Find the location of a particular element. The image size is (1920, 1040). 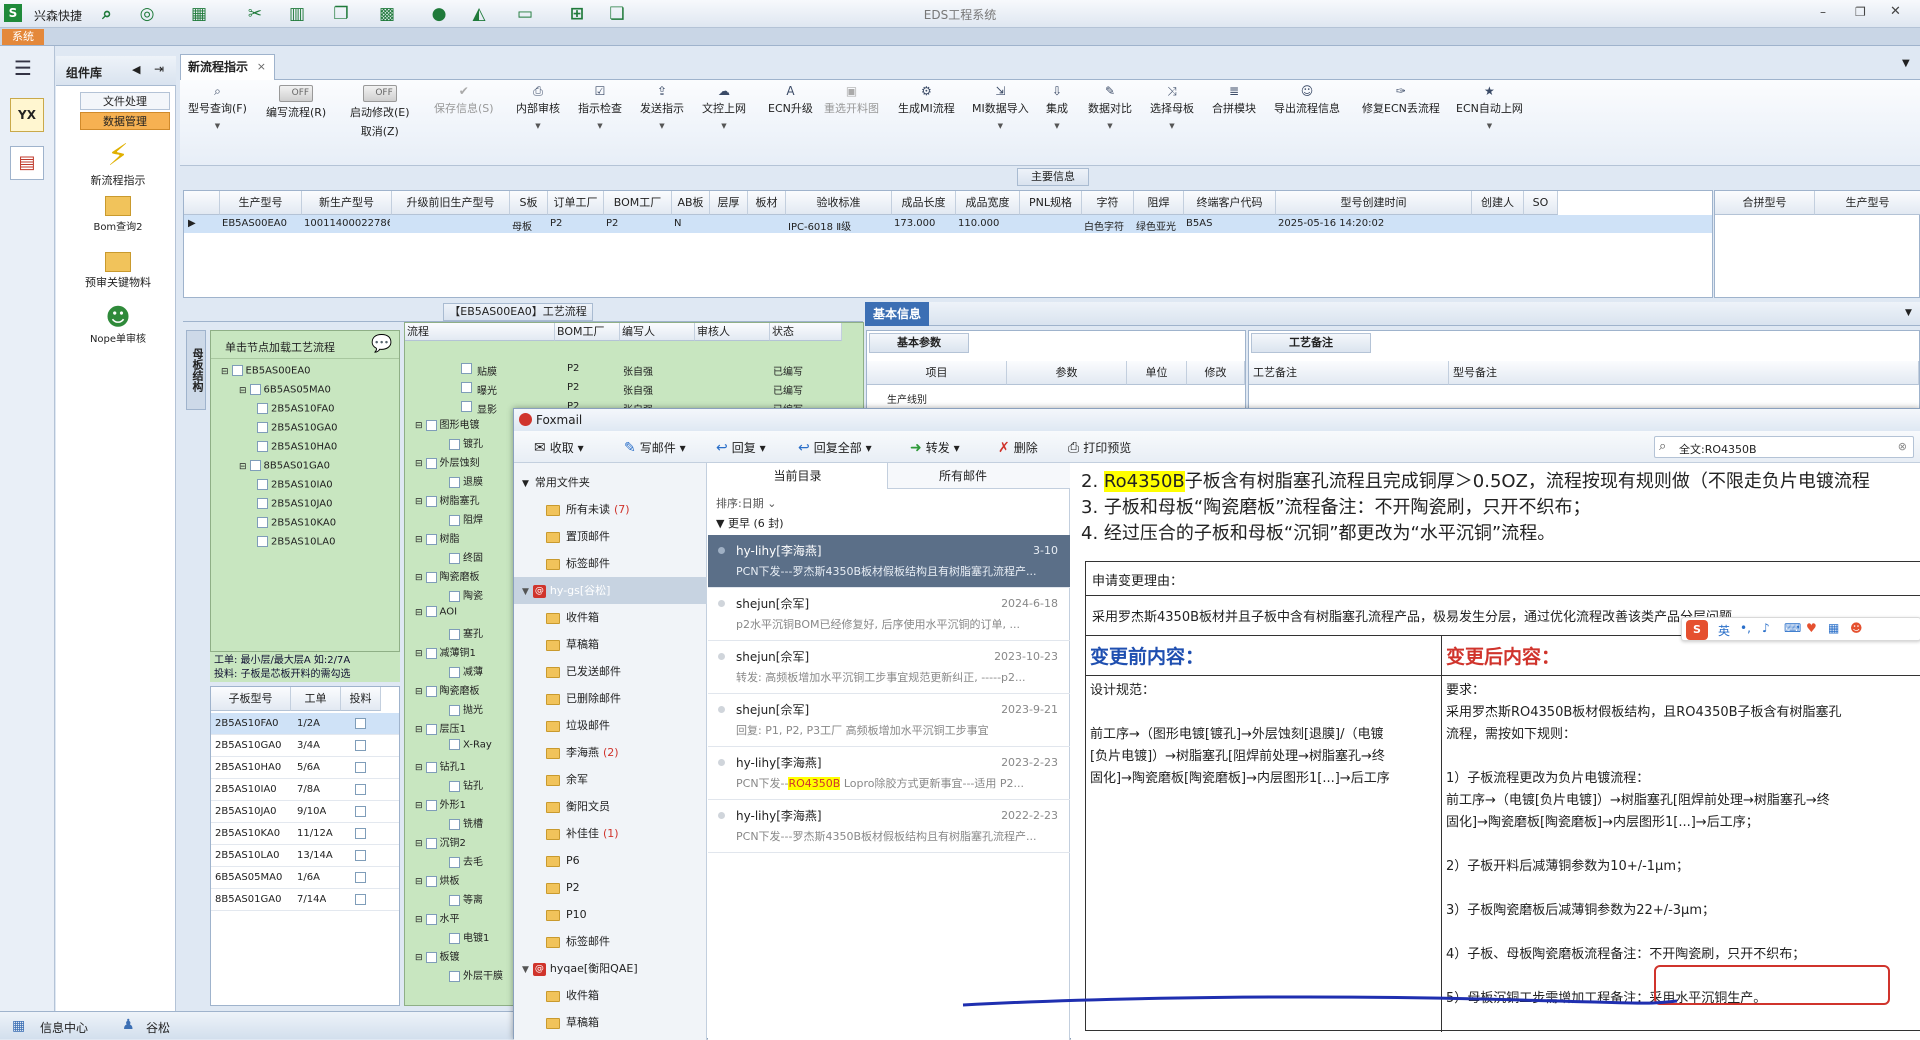

menu-icon: ☰ is located at coordinates (23, 68).